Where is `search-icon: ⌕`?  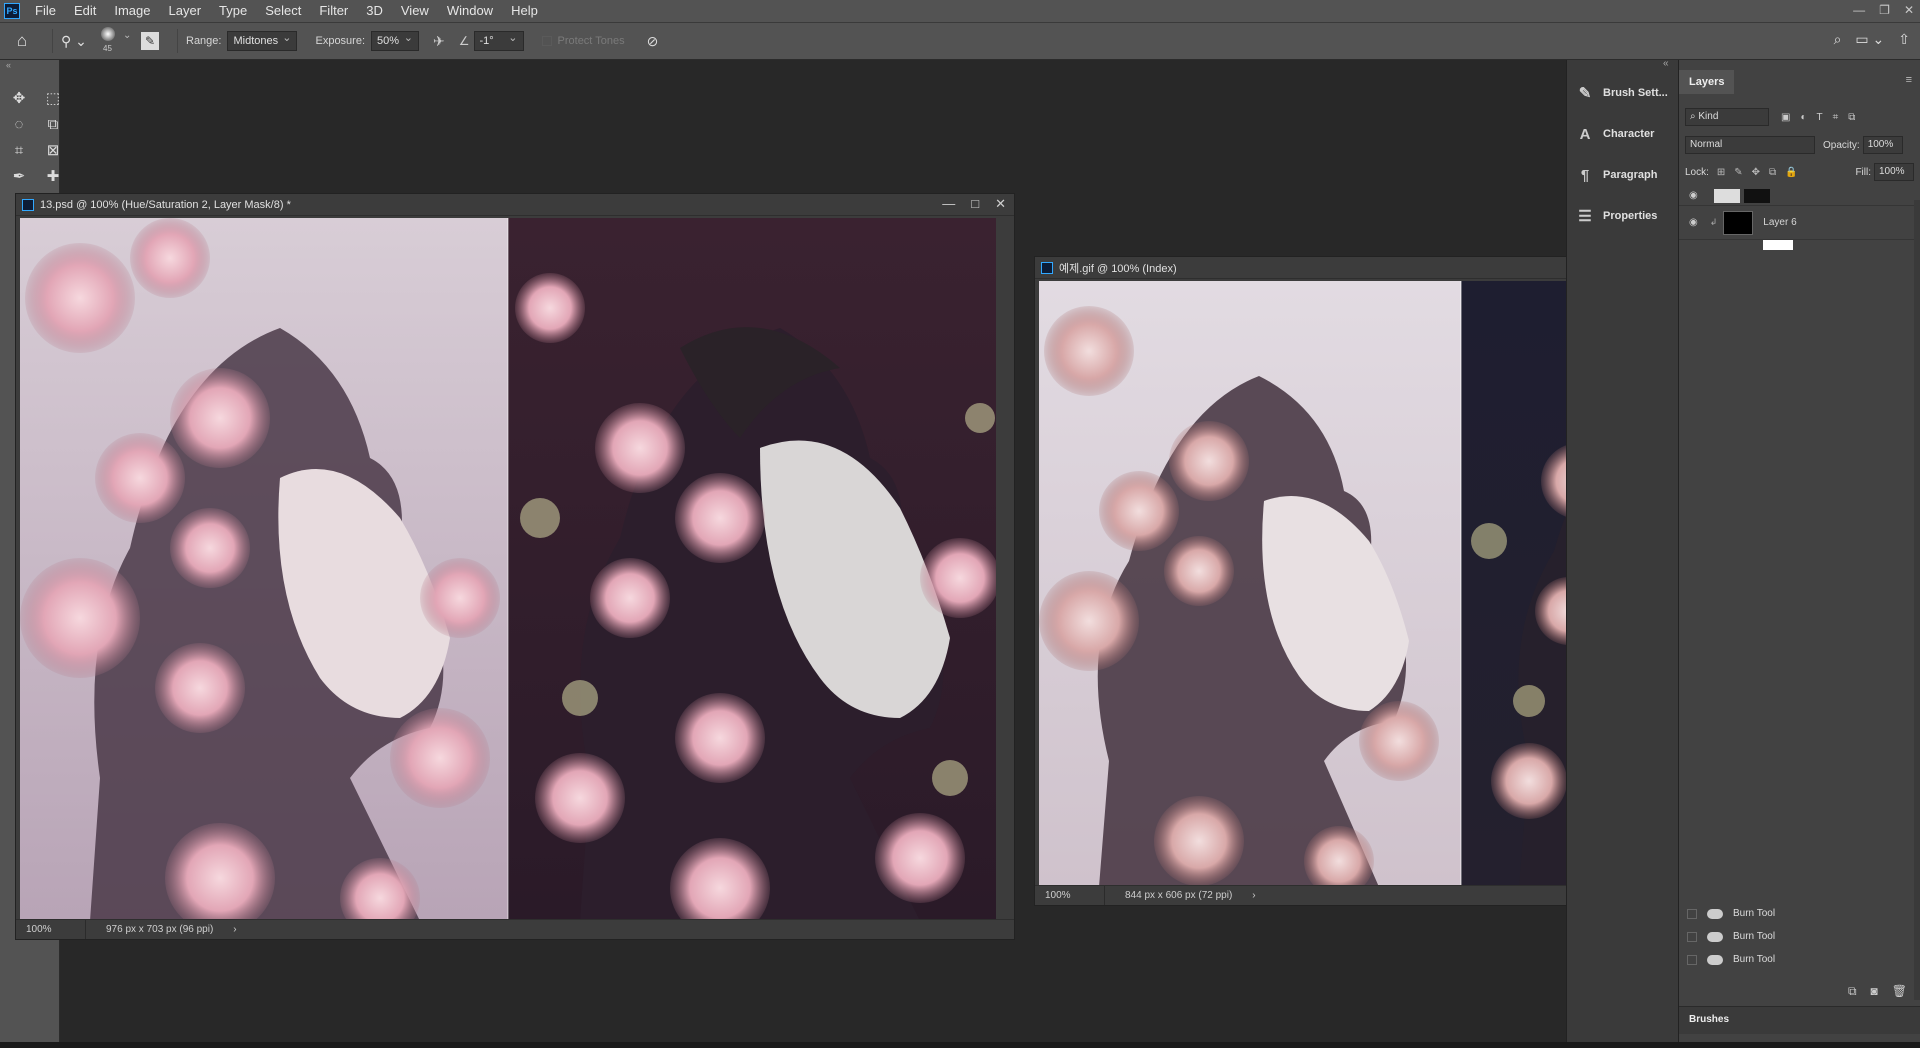 search-icon: ⌕ is located at coordinates (1838, 39).